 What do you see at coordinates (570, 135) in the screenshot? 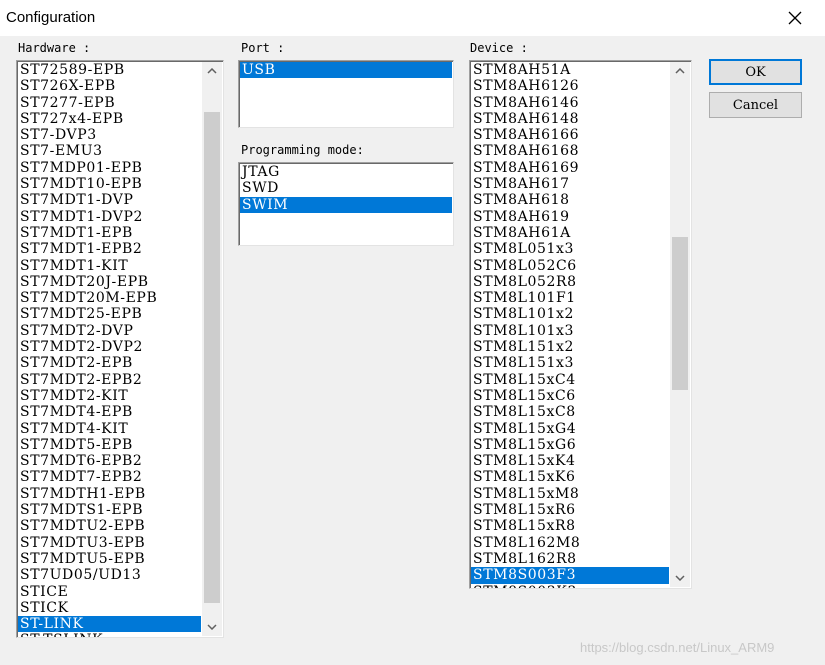
I see `device-list-item: STM8AH6166` at bounding box center [570, 135].